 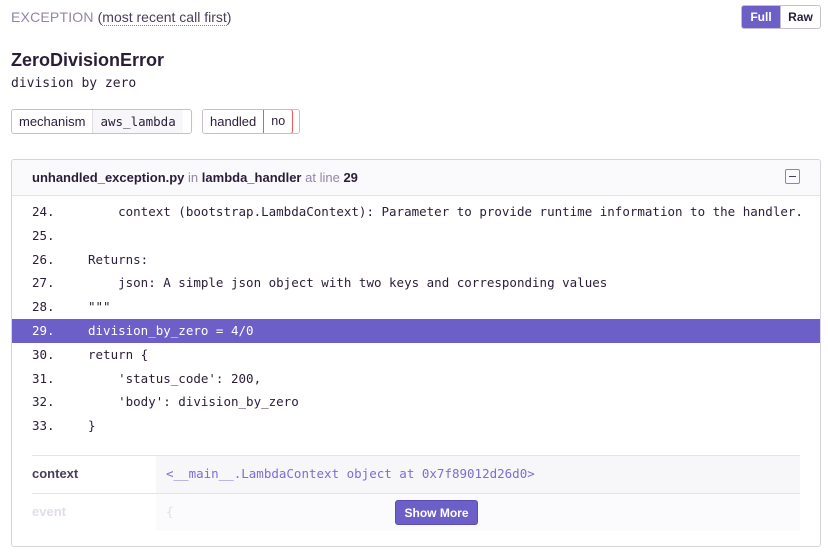 What do you see at coordinates (90, 259) in the screenshot?
I see `code-line: 26. Returns:` at bounding box center [90, 259].